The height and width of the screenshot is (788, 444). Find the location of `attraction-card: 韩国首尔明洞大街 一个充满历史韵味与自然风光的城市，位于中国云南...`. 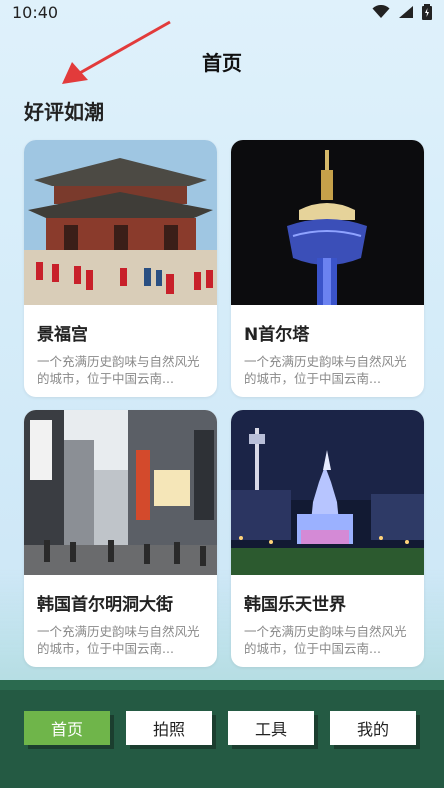

attraction-card: 韩国首尔明洞大街 一个充满历史韵味与自然风光的城市，位于中国云南... is located at coordinates (120, 538).